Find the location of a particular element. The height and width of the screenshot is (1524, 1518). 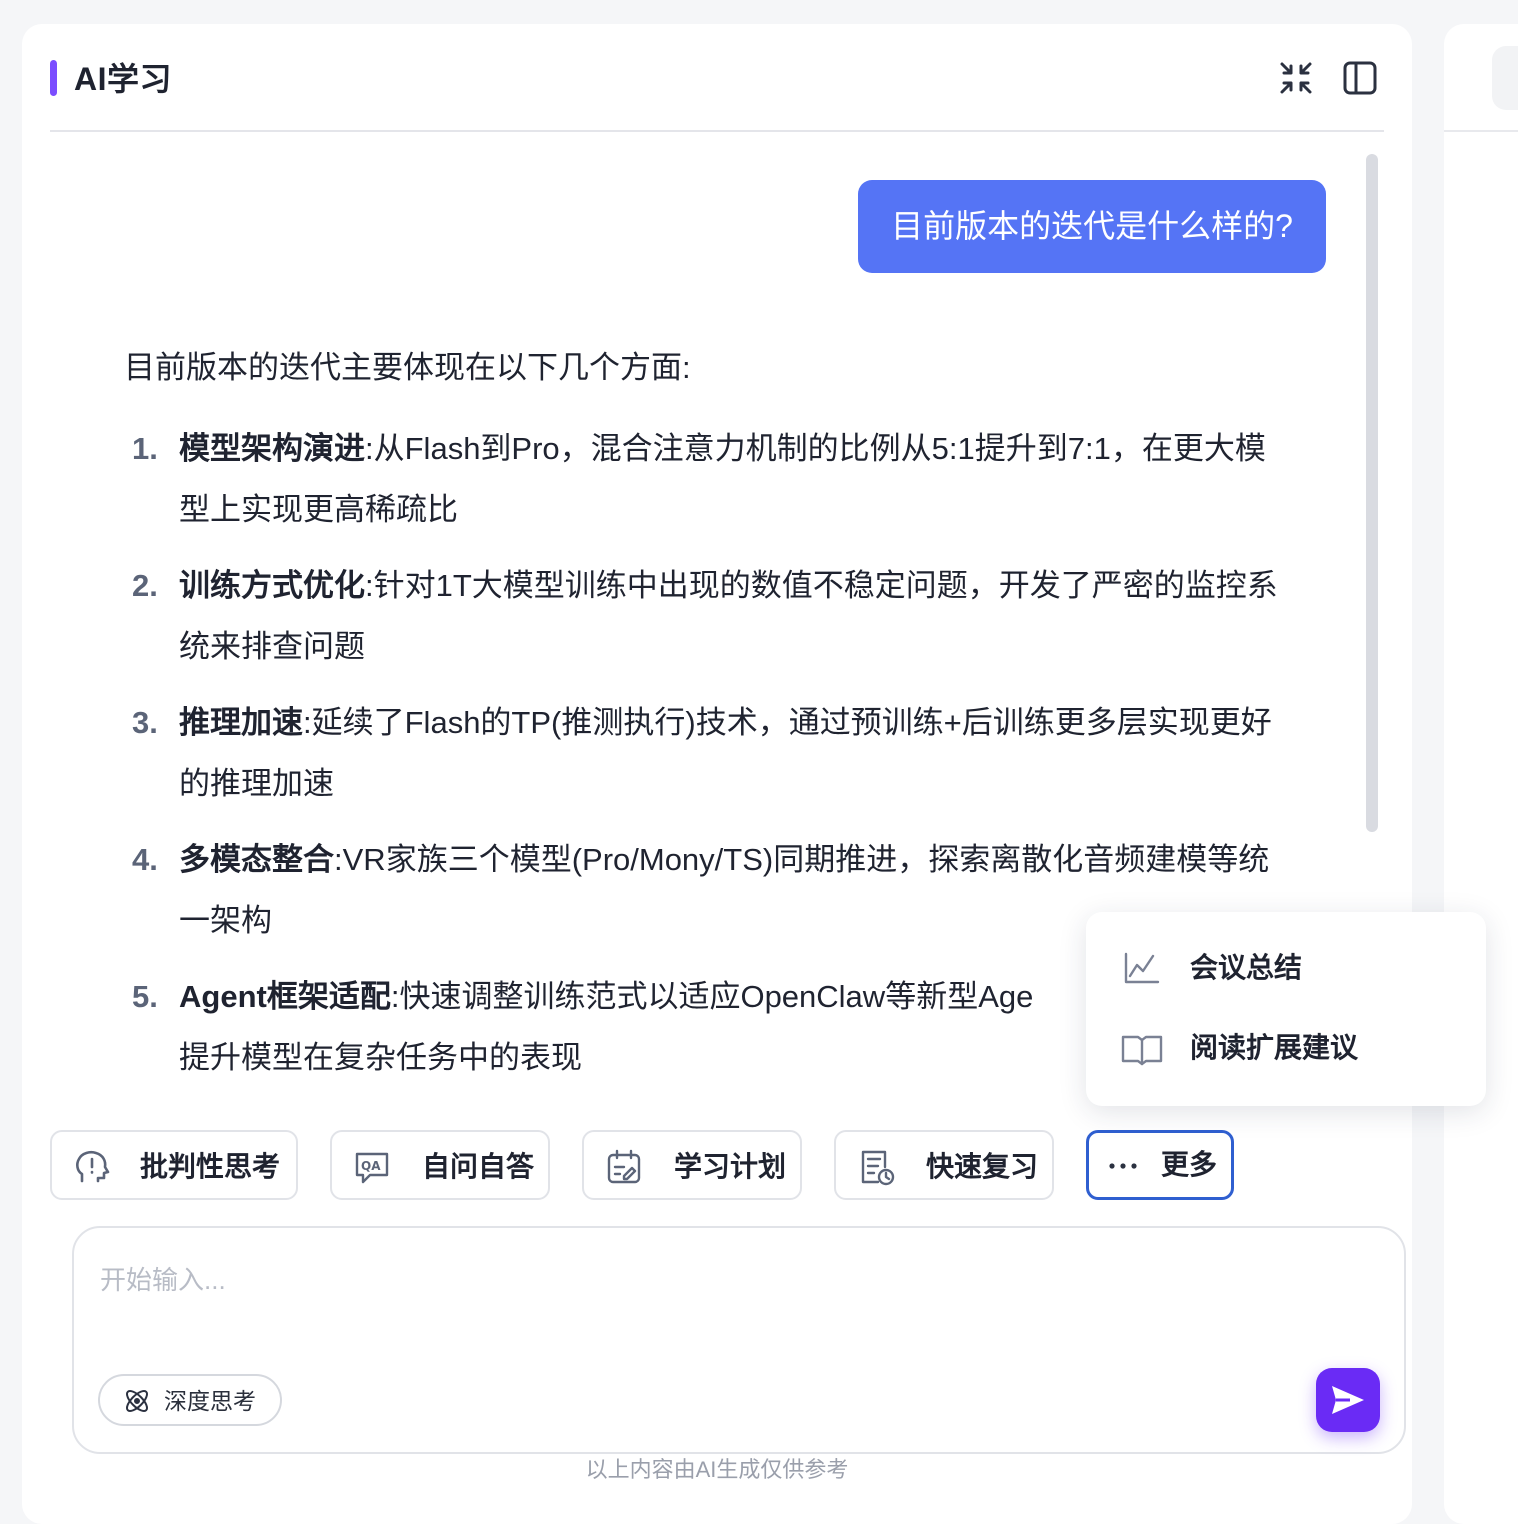

menu-item-reading-suggestions: 阅读扩展建议 is located at coordinates (1290, 1048).